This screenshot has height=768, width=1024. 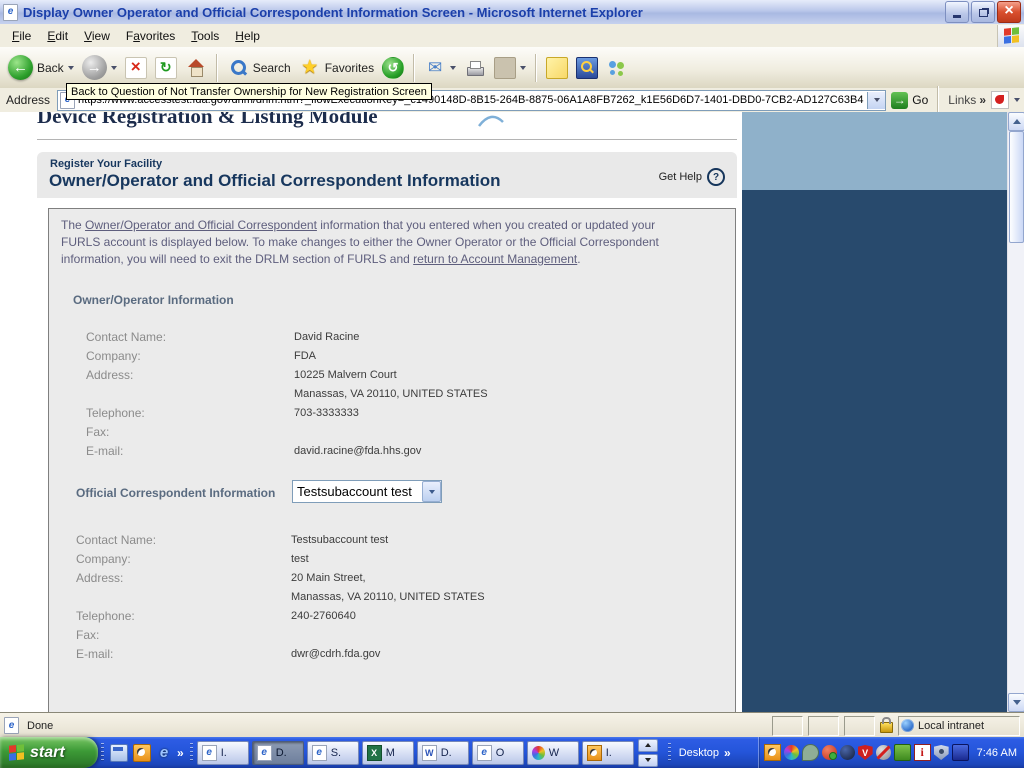 I want to click on menu-help: Help, so click(x=247, y=36).